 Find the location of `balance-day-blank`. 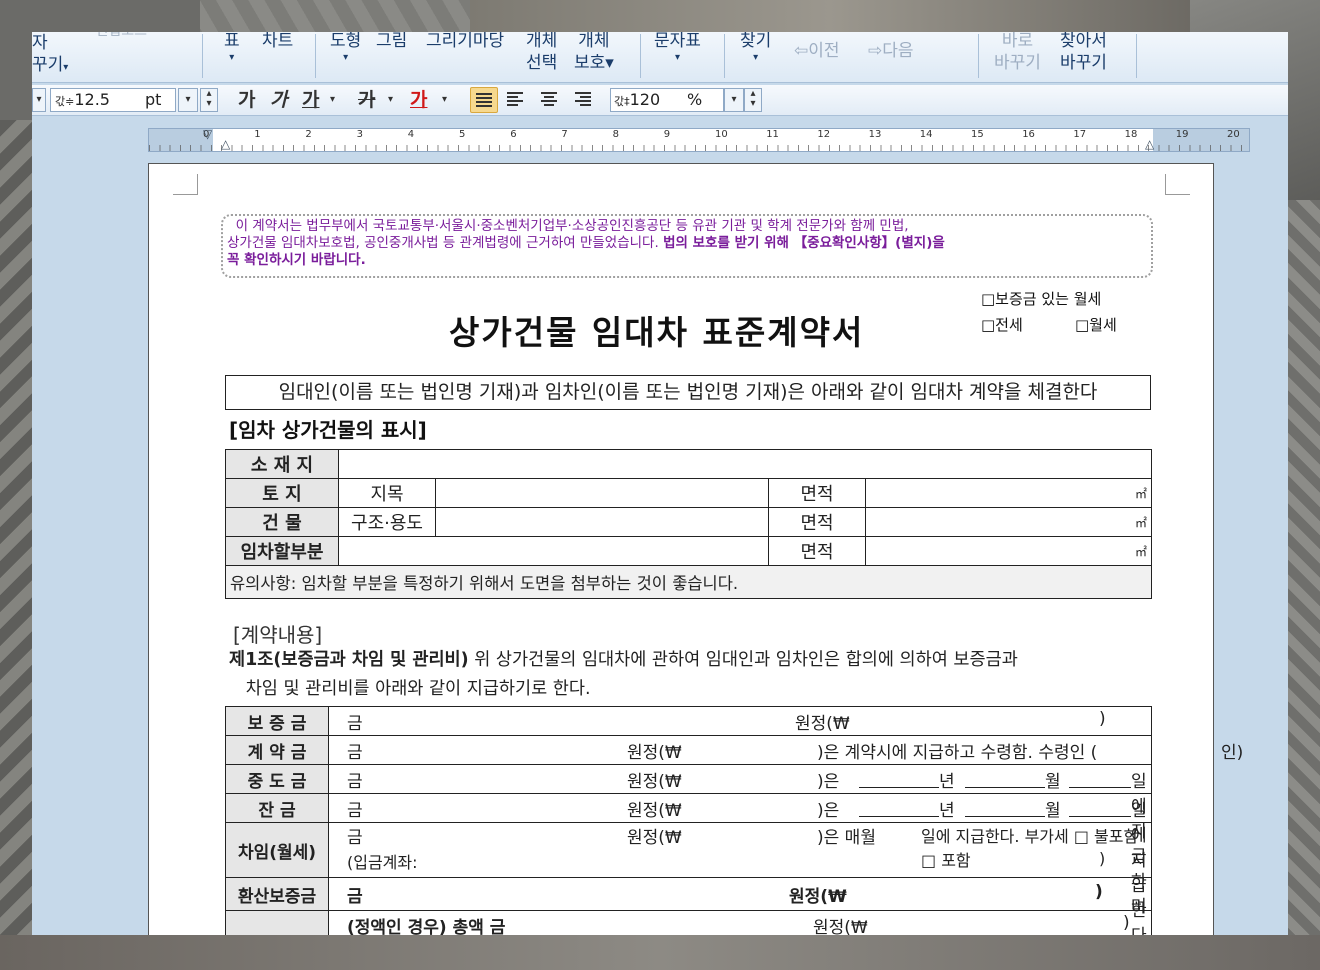

balance-day-blank is located at coordinates (1100, 806).